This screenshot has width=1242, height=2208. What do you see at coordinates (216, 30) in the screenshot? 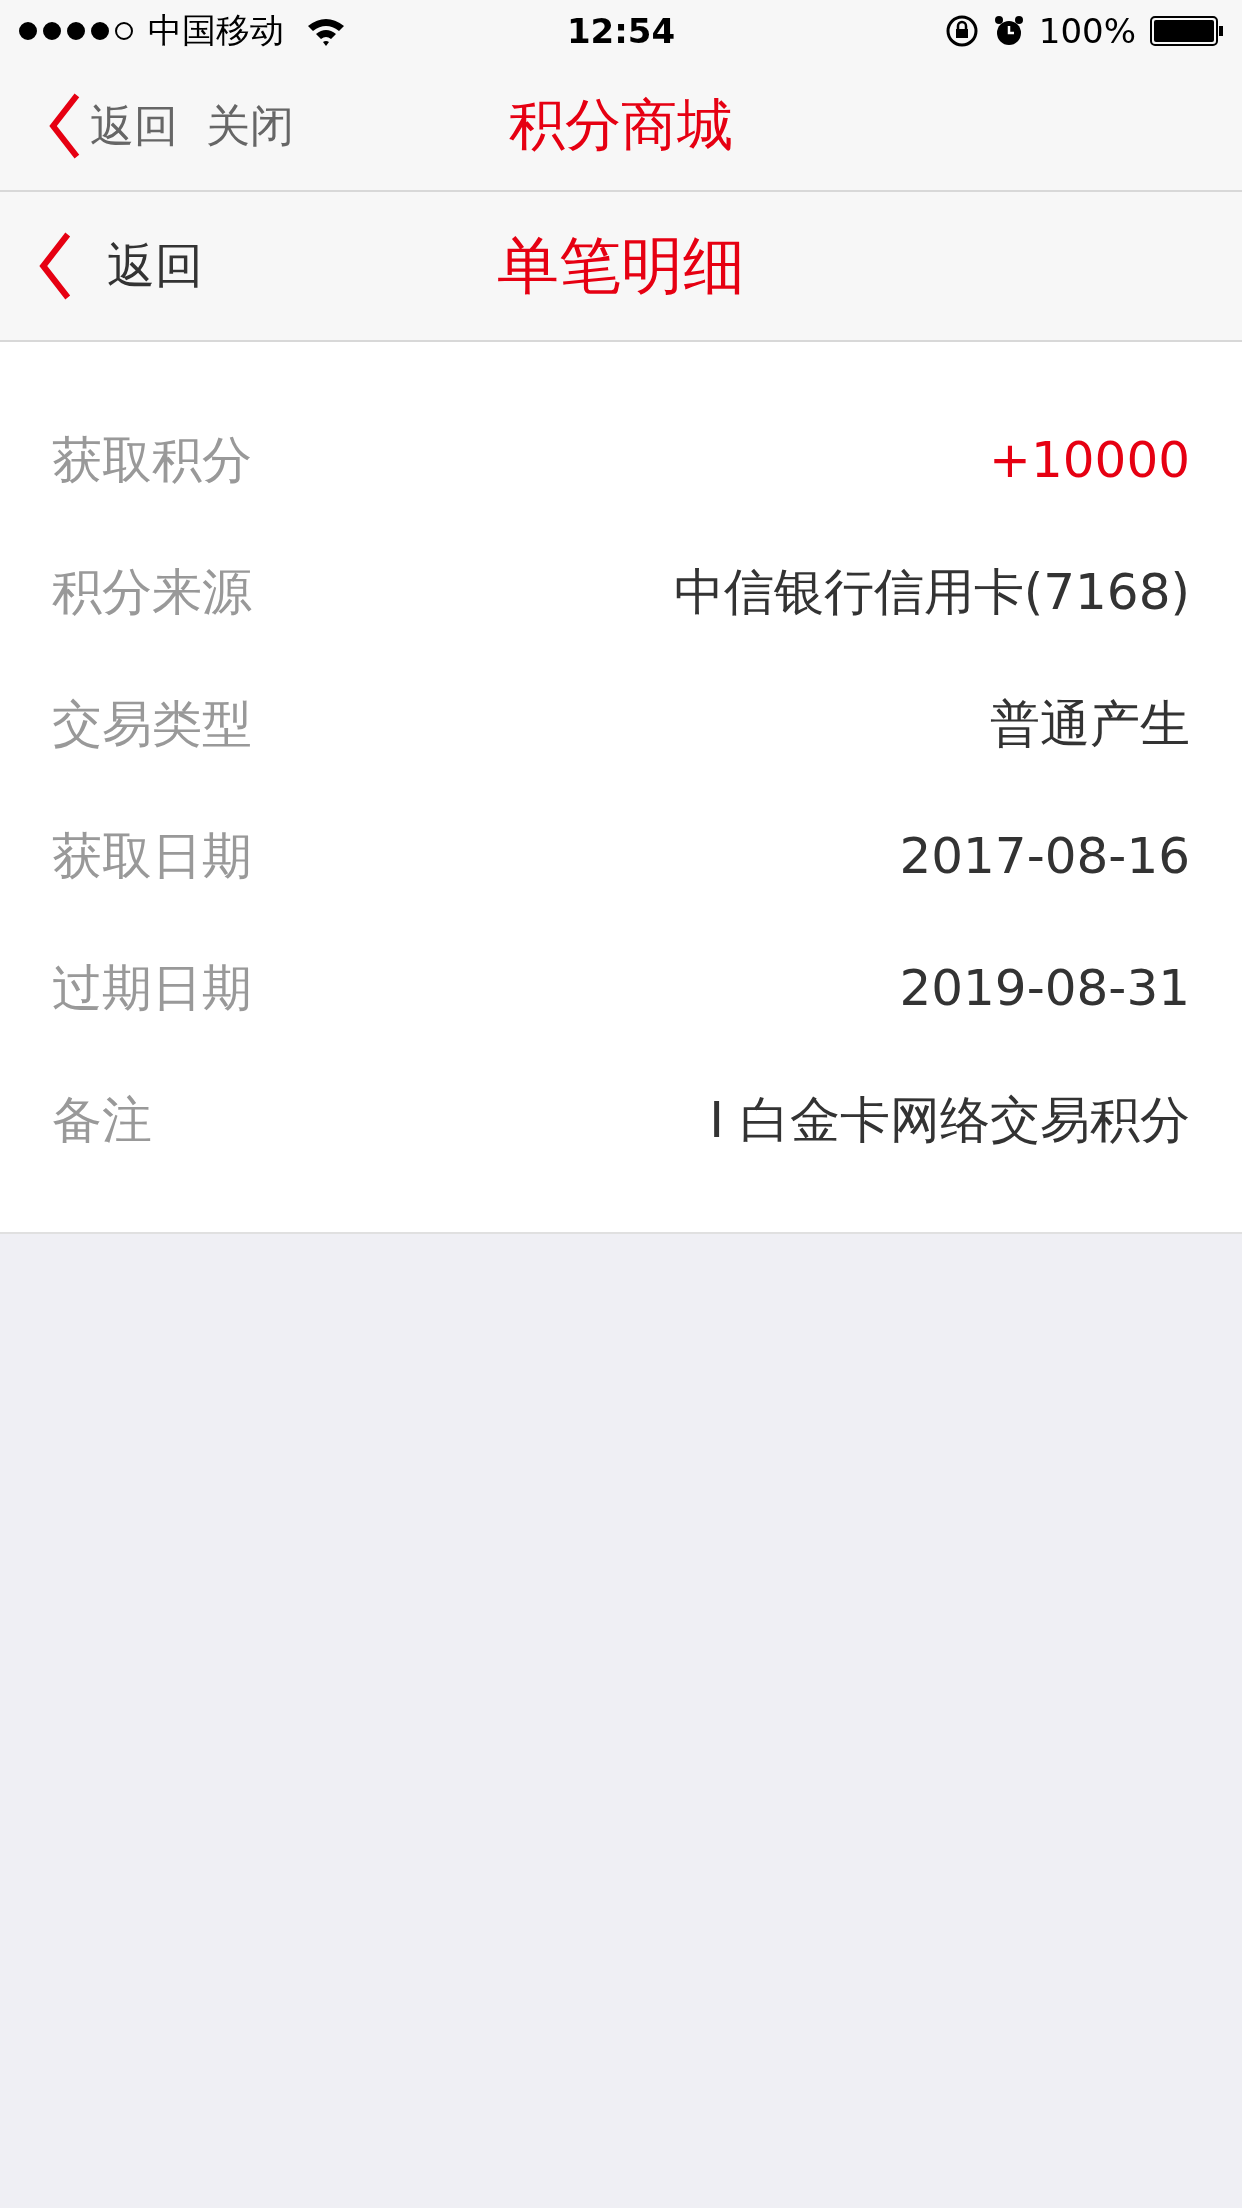
I see `carrier-name: 中国移动` at bounding box center [216, 30].